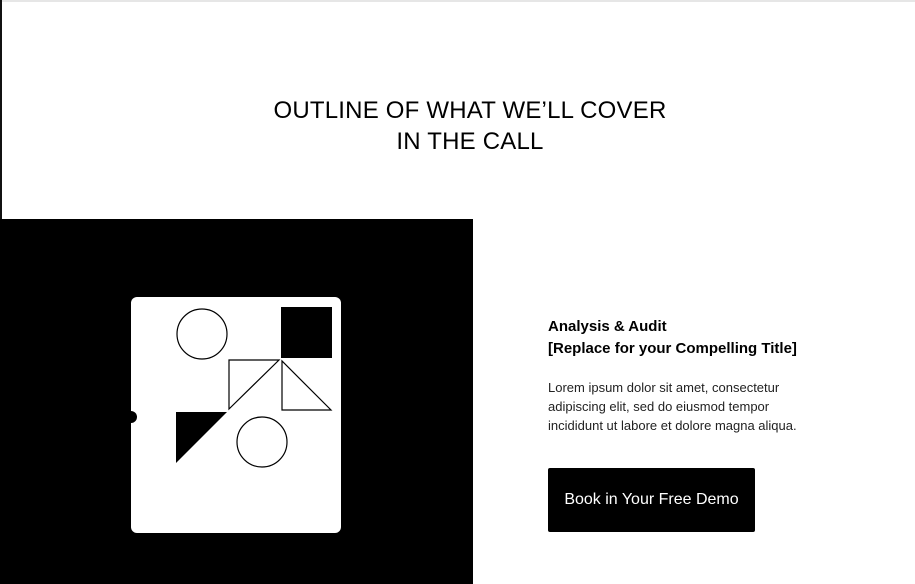 This screenshot has width=915, height=584. What do you see at coordinates (607, 326) in the screenshot?
I see `feature-title-line-1: Analysis & Audit` at bounding box center [607, 326].